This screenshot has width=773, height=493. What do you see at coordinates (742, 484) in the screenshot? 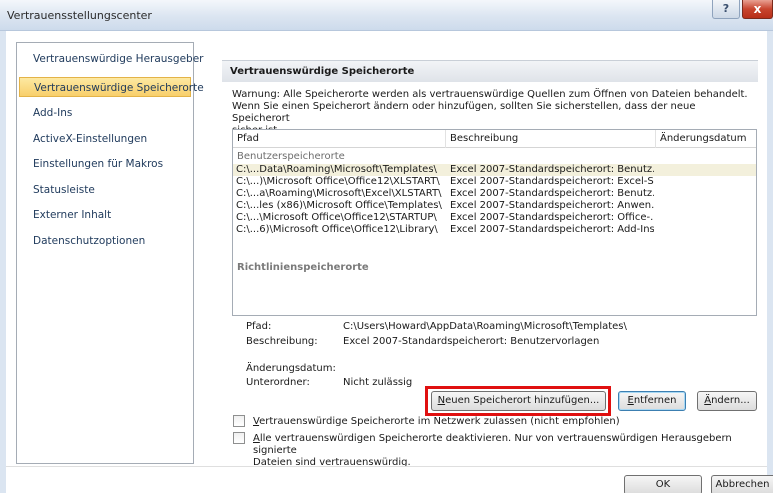
I see `cancel-button: Abbrechen` at bounding box center [742, 484].